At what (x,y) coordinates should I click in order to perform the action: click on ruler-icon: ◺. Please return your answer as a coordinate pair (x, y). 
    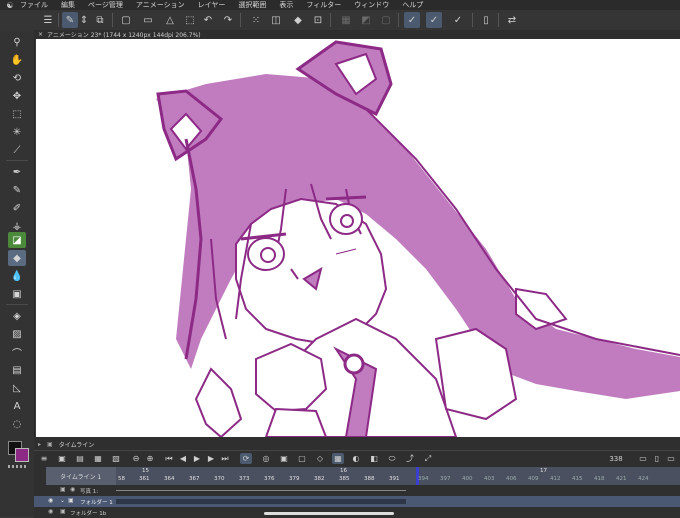
    Looking at the image, I should click on (17, 388).